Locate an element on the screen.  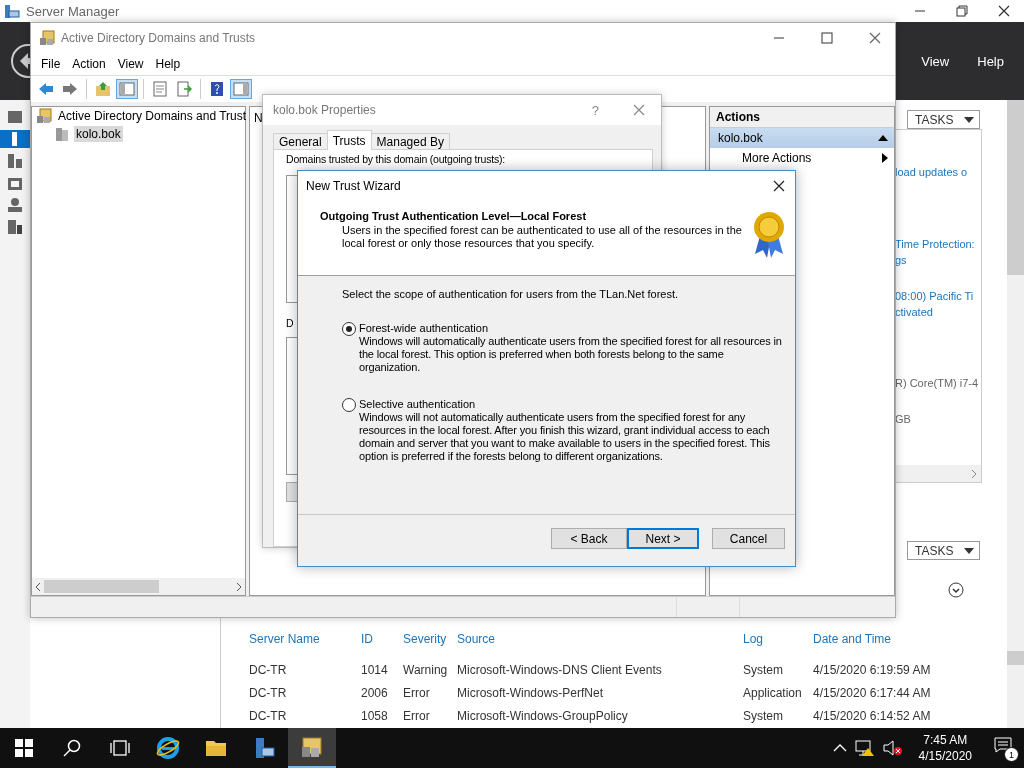
table-cell-text: 4/15/2020 6:17:44 AM is located at coordinates (872, 693).